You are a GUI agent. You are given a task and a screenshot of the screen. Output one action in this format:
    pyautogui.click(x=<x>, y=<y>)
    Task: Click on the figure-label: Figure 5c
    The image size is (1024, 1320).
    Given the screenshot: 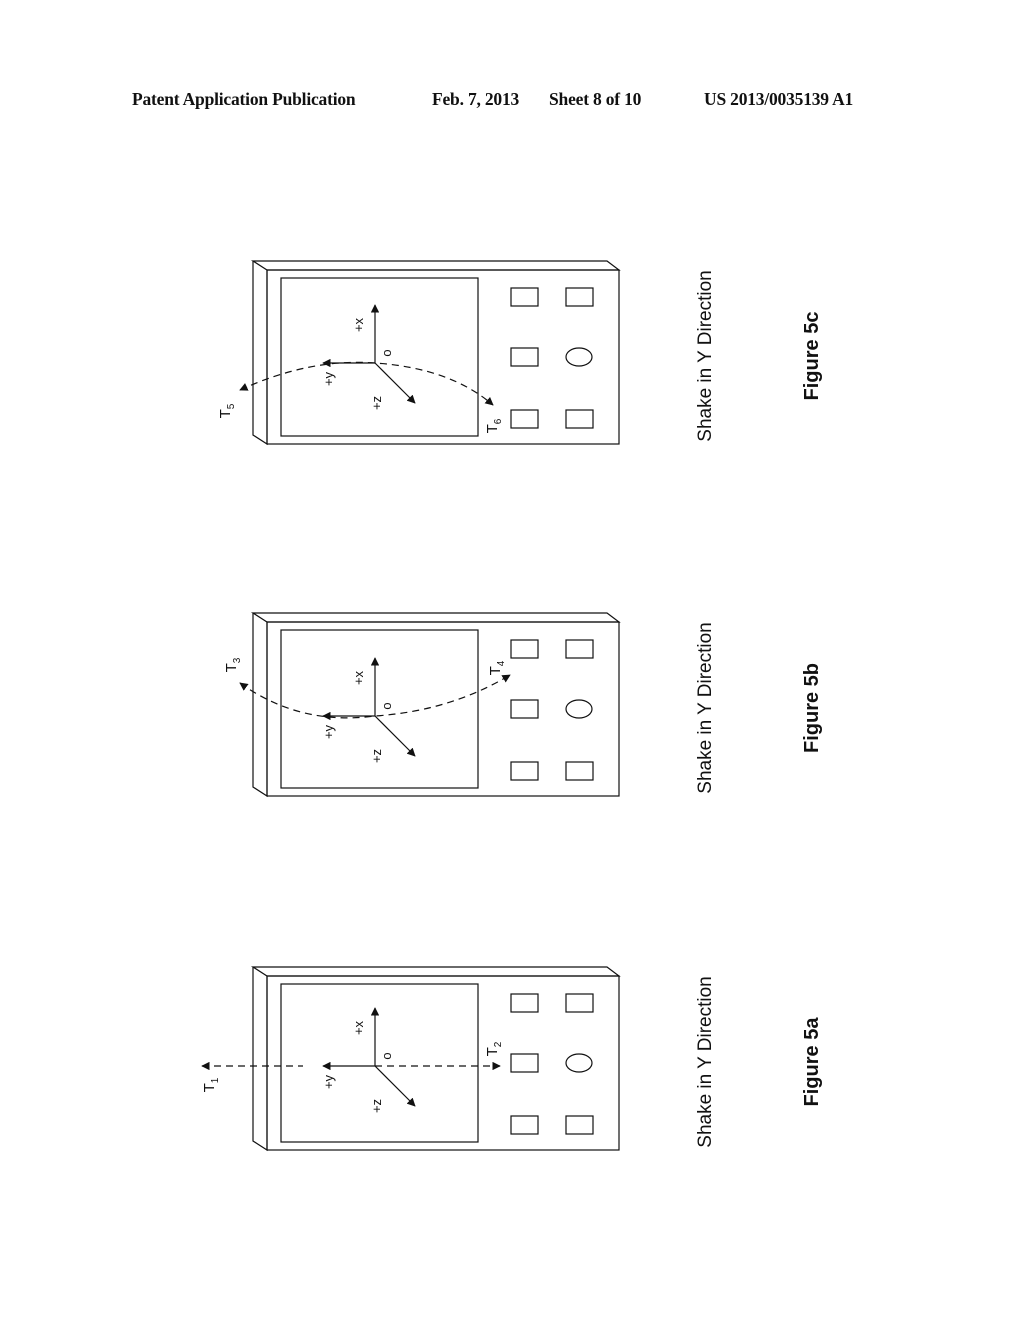 What is the action you would take?
    pyautogui.click(x=812, y=356)
    